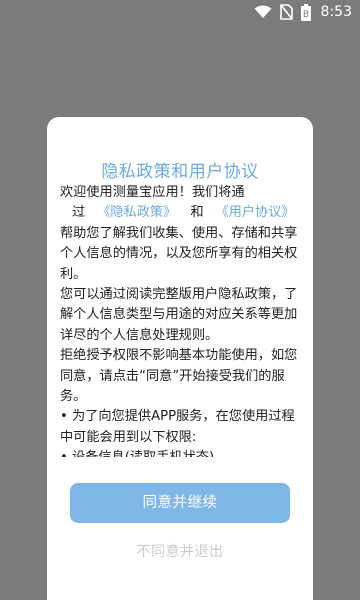 This screenshot has width=360, height=600. I want to click on wifi-icon, so click(263, 12).